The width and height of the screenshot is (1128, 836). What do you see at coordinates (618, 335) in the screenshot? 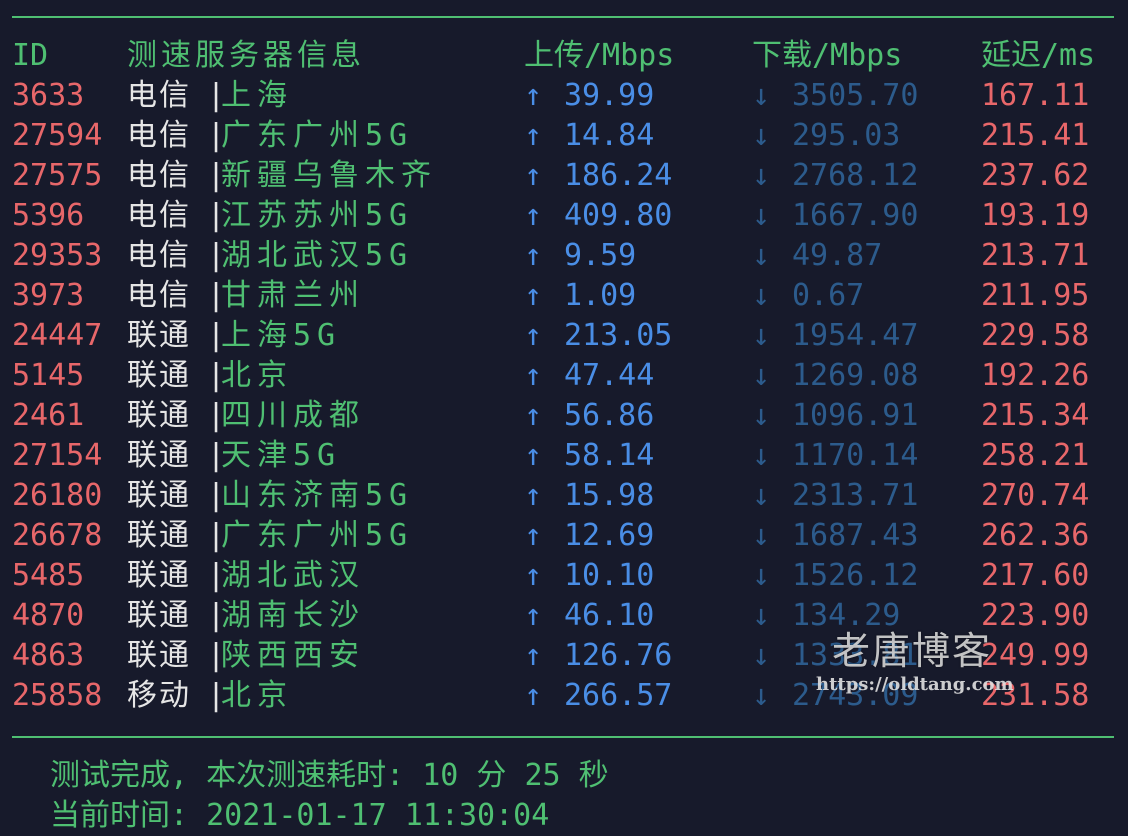
I see `upload-speed: 213.05` at bounding box center [618, 335].